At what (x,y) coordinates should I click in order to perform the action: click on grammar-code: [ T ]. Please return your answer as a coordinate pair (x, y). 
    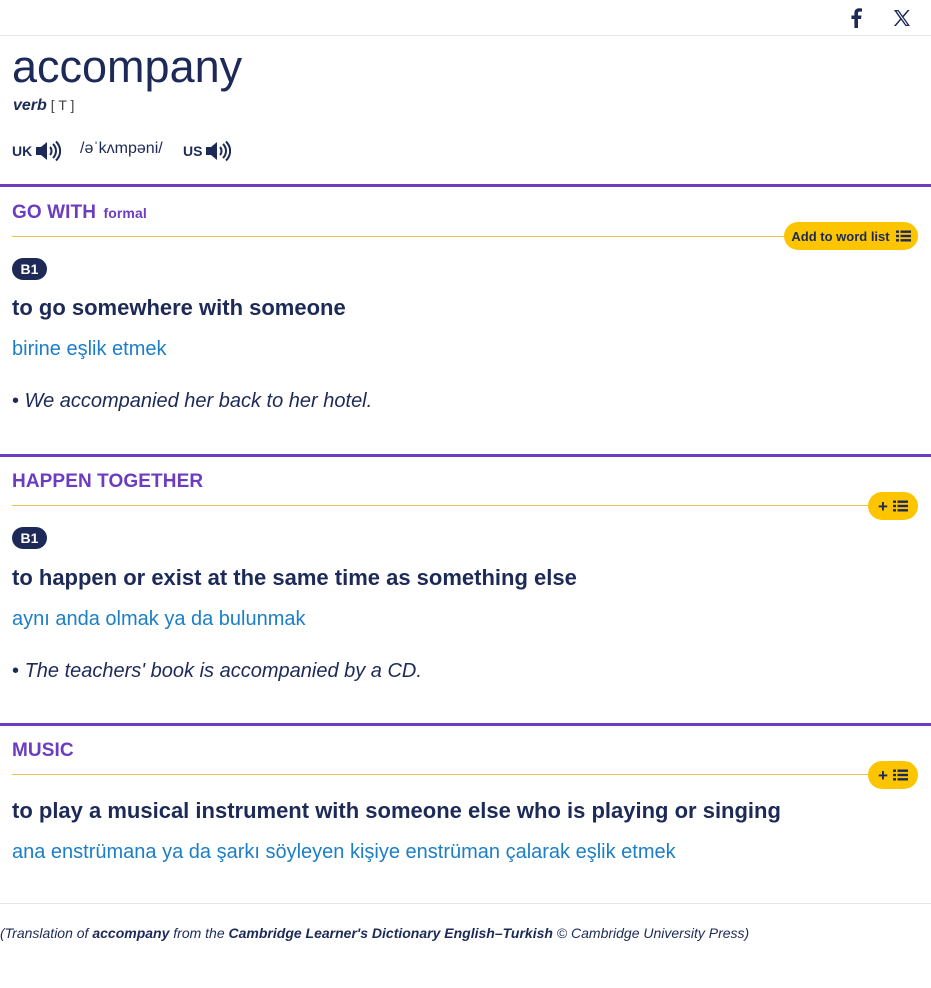
    Looking at the image, I should click on (62, 105).